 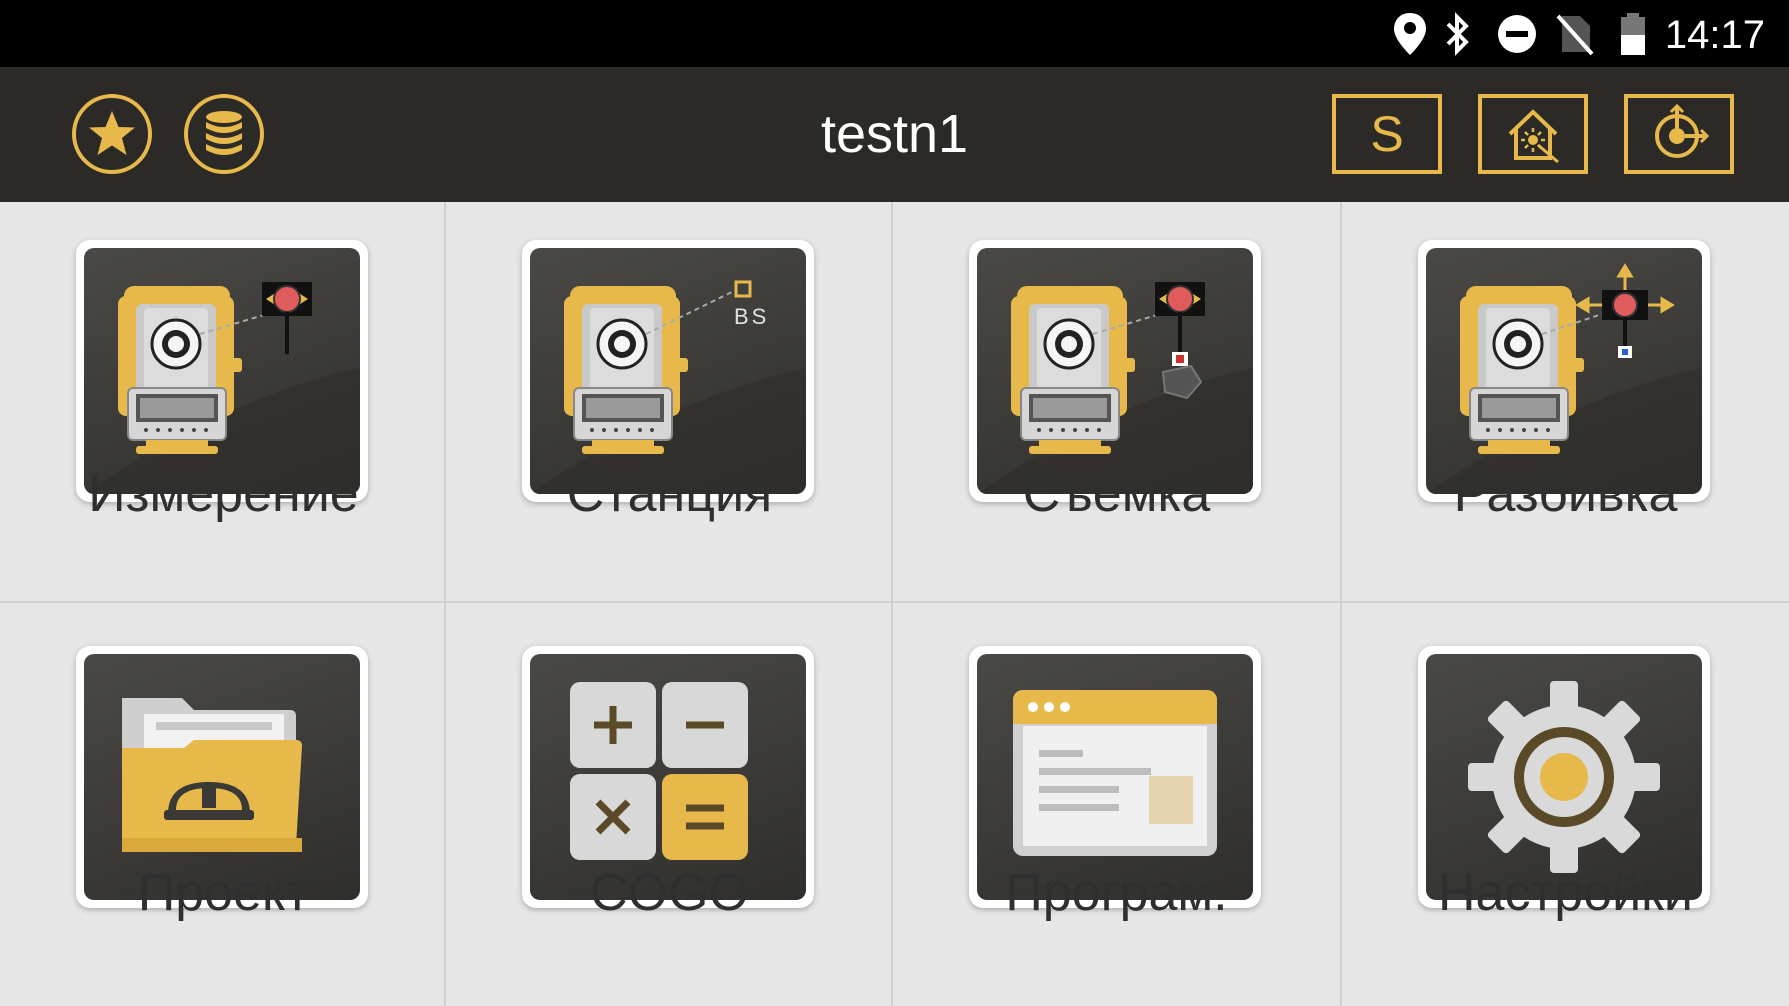 I want to click on measure-tile, so click(x=222, y=371).